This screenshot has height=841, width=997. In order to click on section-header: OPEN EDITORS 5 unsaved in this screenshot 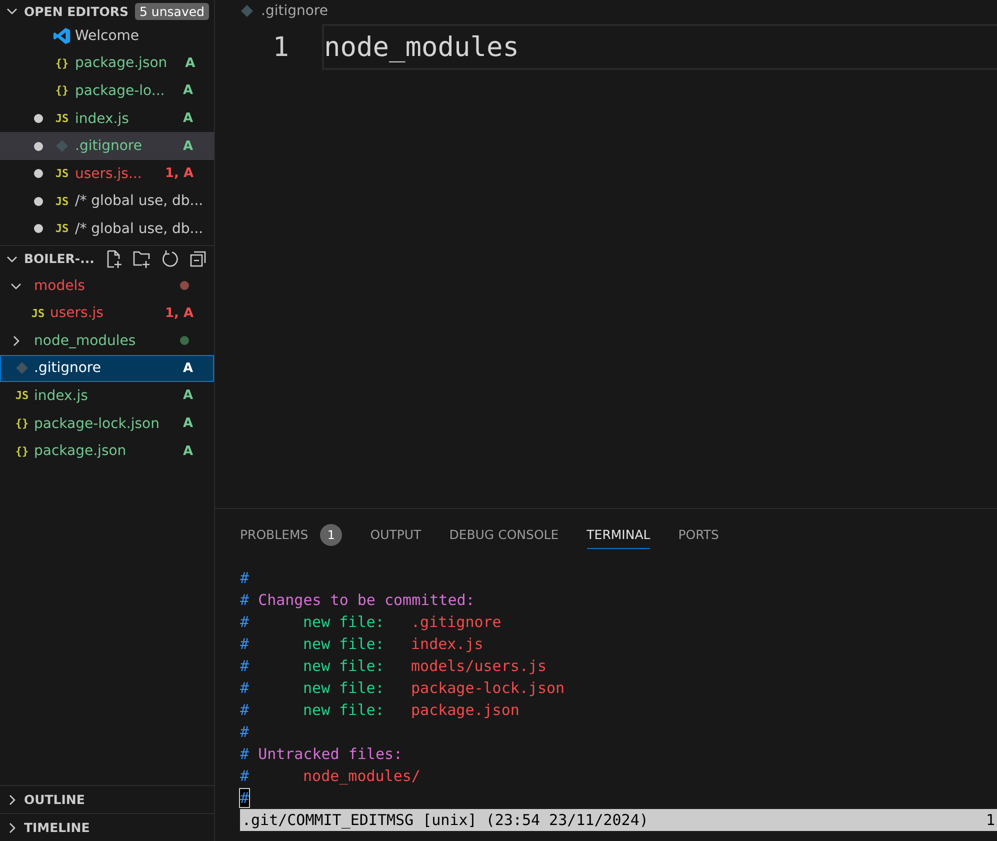, I will do `click(107, 11)`.